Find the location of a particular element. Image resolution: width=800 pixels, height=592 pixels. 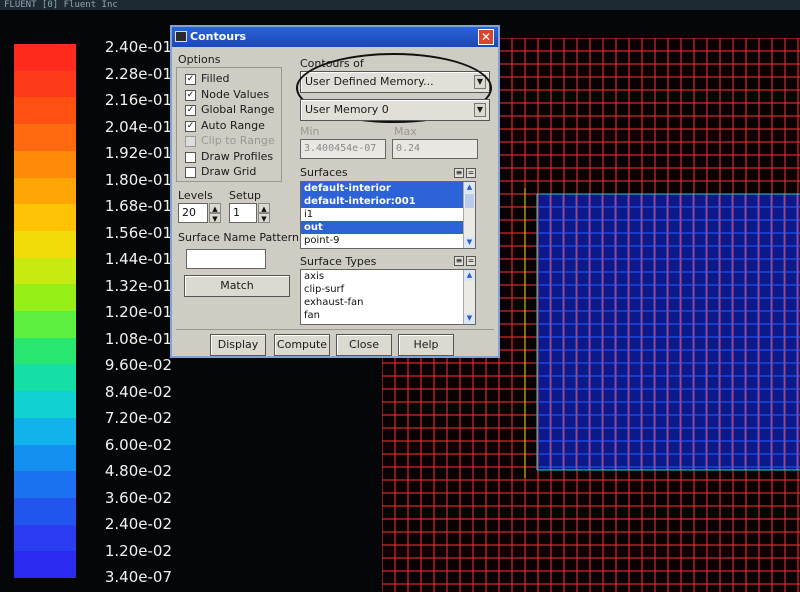

list-item: i1 is located at coordinates (388, 214).